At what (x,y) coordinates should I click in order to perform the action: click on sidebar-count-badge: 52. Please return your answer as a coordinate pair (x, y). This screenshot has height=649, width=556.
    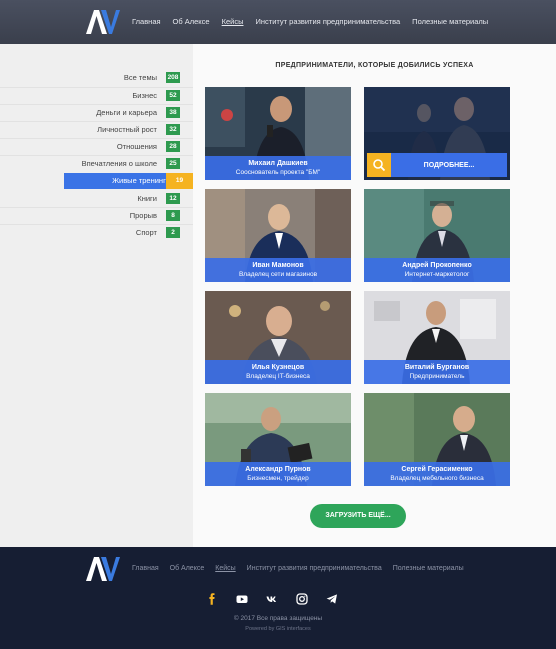
    Looking at the image, I should click on (173, 95).